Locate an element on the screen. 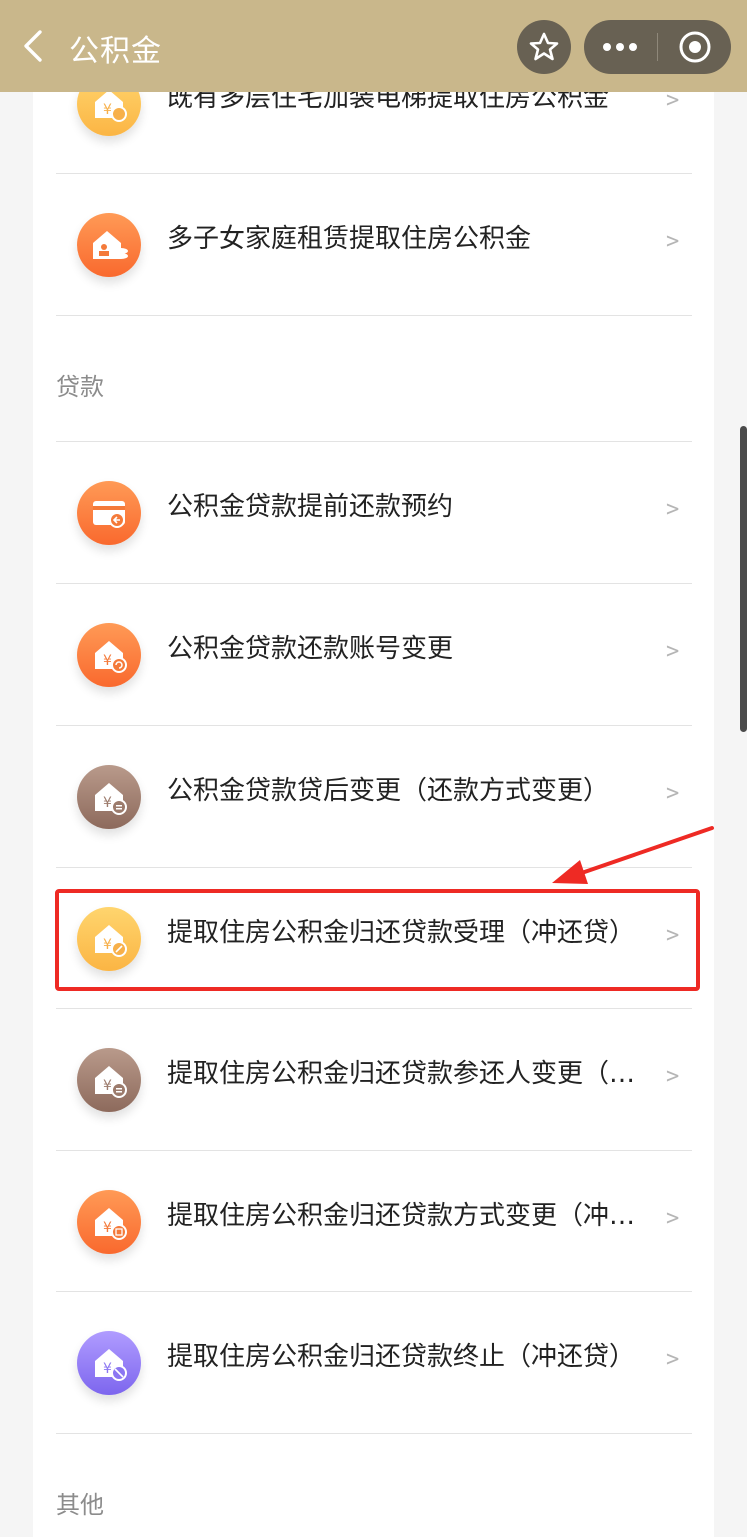 Image resolution: width=747 pixels, height=1537 pixels. house-yen-refresh-icon: ¥ is located at coordinates (109, 655).